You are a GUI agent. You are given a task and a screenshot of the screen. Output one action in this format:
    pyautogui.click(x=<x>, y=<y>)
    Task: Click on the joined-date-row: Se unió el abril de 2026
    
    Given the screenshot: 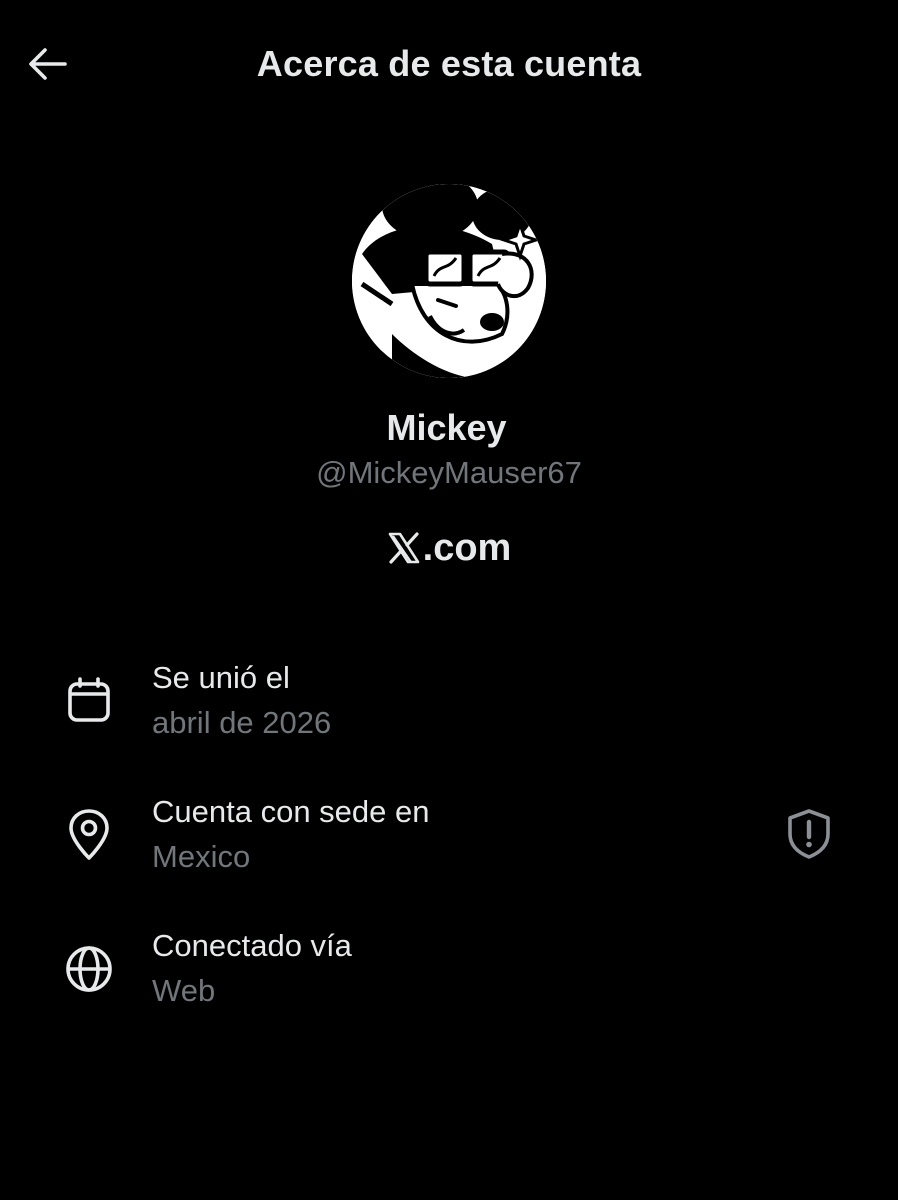 What is the action you would take?
    pyautogui.click(x=449, y=706)
    